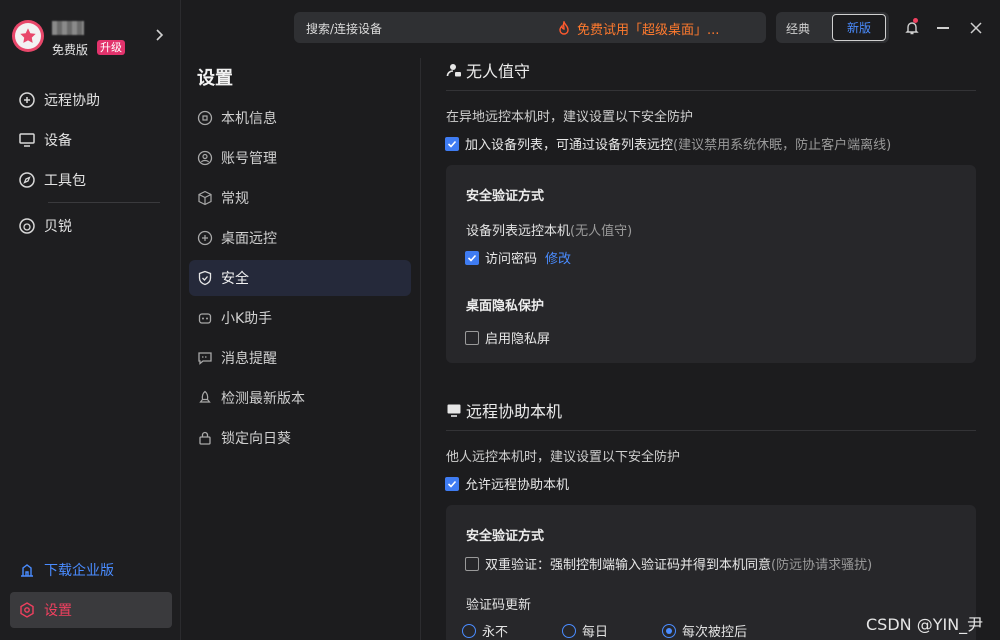  I want to click on privacy-title: 桌面隐私保护, so click(505, 306).